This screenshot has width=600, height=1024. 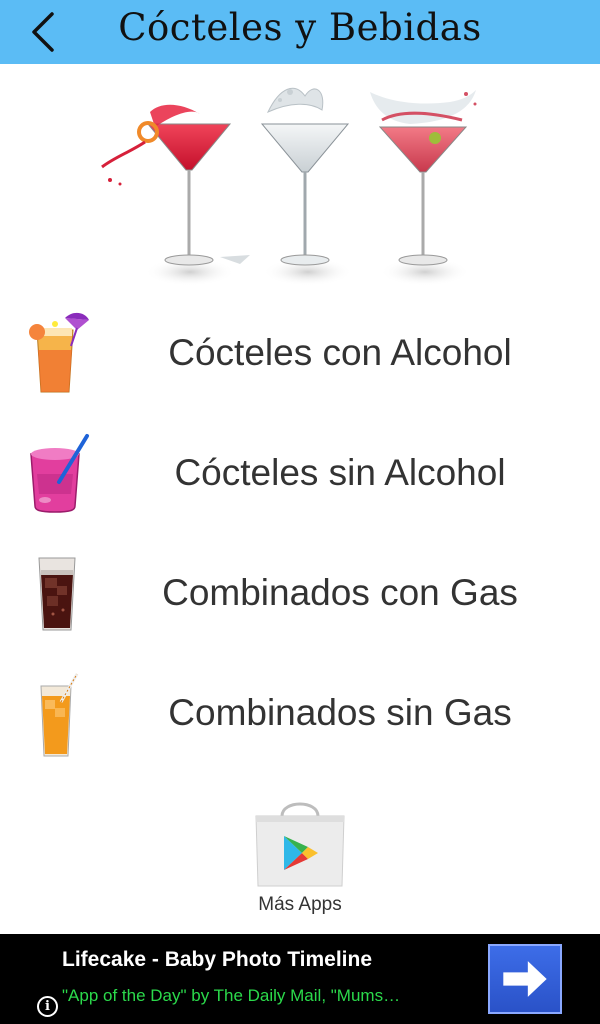 What do you see at coordinates (217, 960) in the screenshot?
I see `ad-title: Lifecake - Baby Photo Timeline` at bounding box center [217, 960].